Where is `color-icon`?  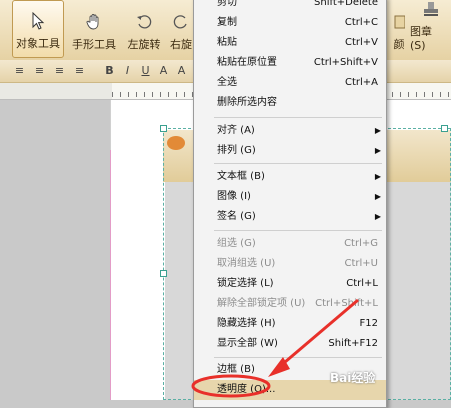
color-icon is located at coordinates (399, 22).